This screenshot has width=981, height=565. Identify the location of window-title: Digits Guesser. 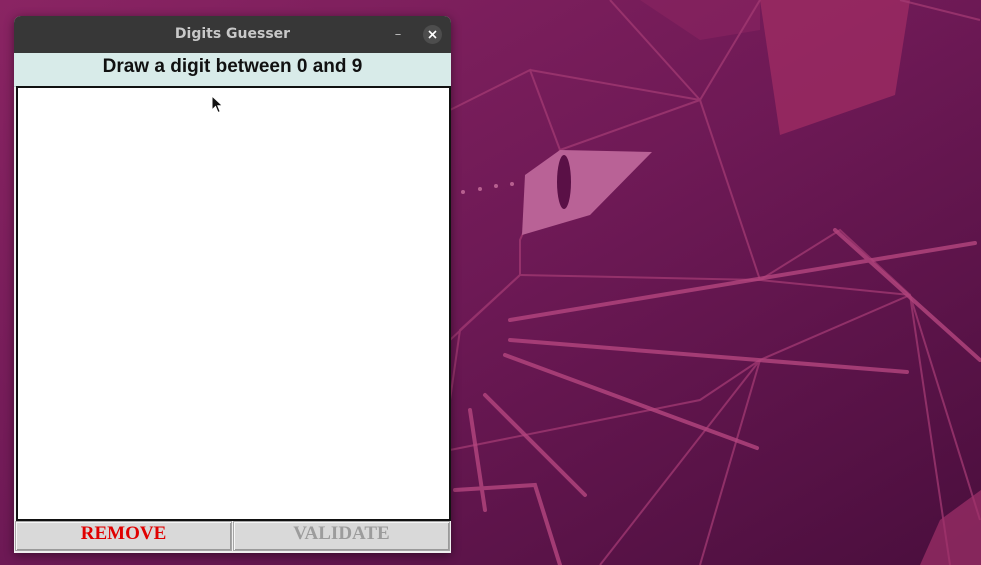
(232, 34).